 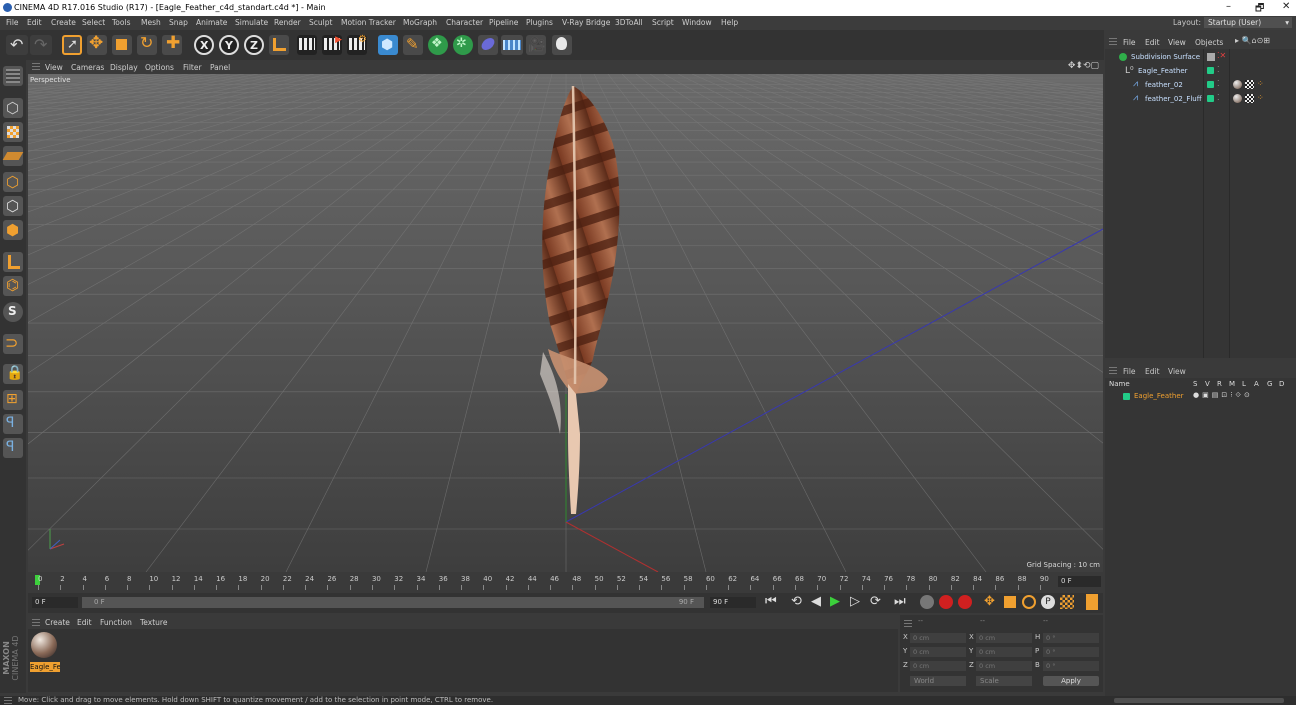 What do you see at coordinates (13, 374) in the screenshot?
I see `lock-workplane-button: 🔒` at bounding box center [13, 374].